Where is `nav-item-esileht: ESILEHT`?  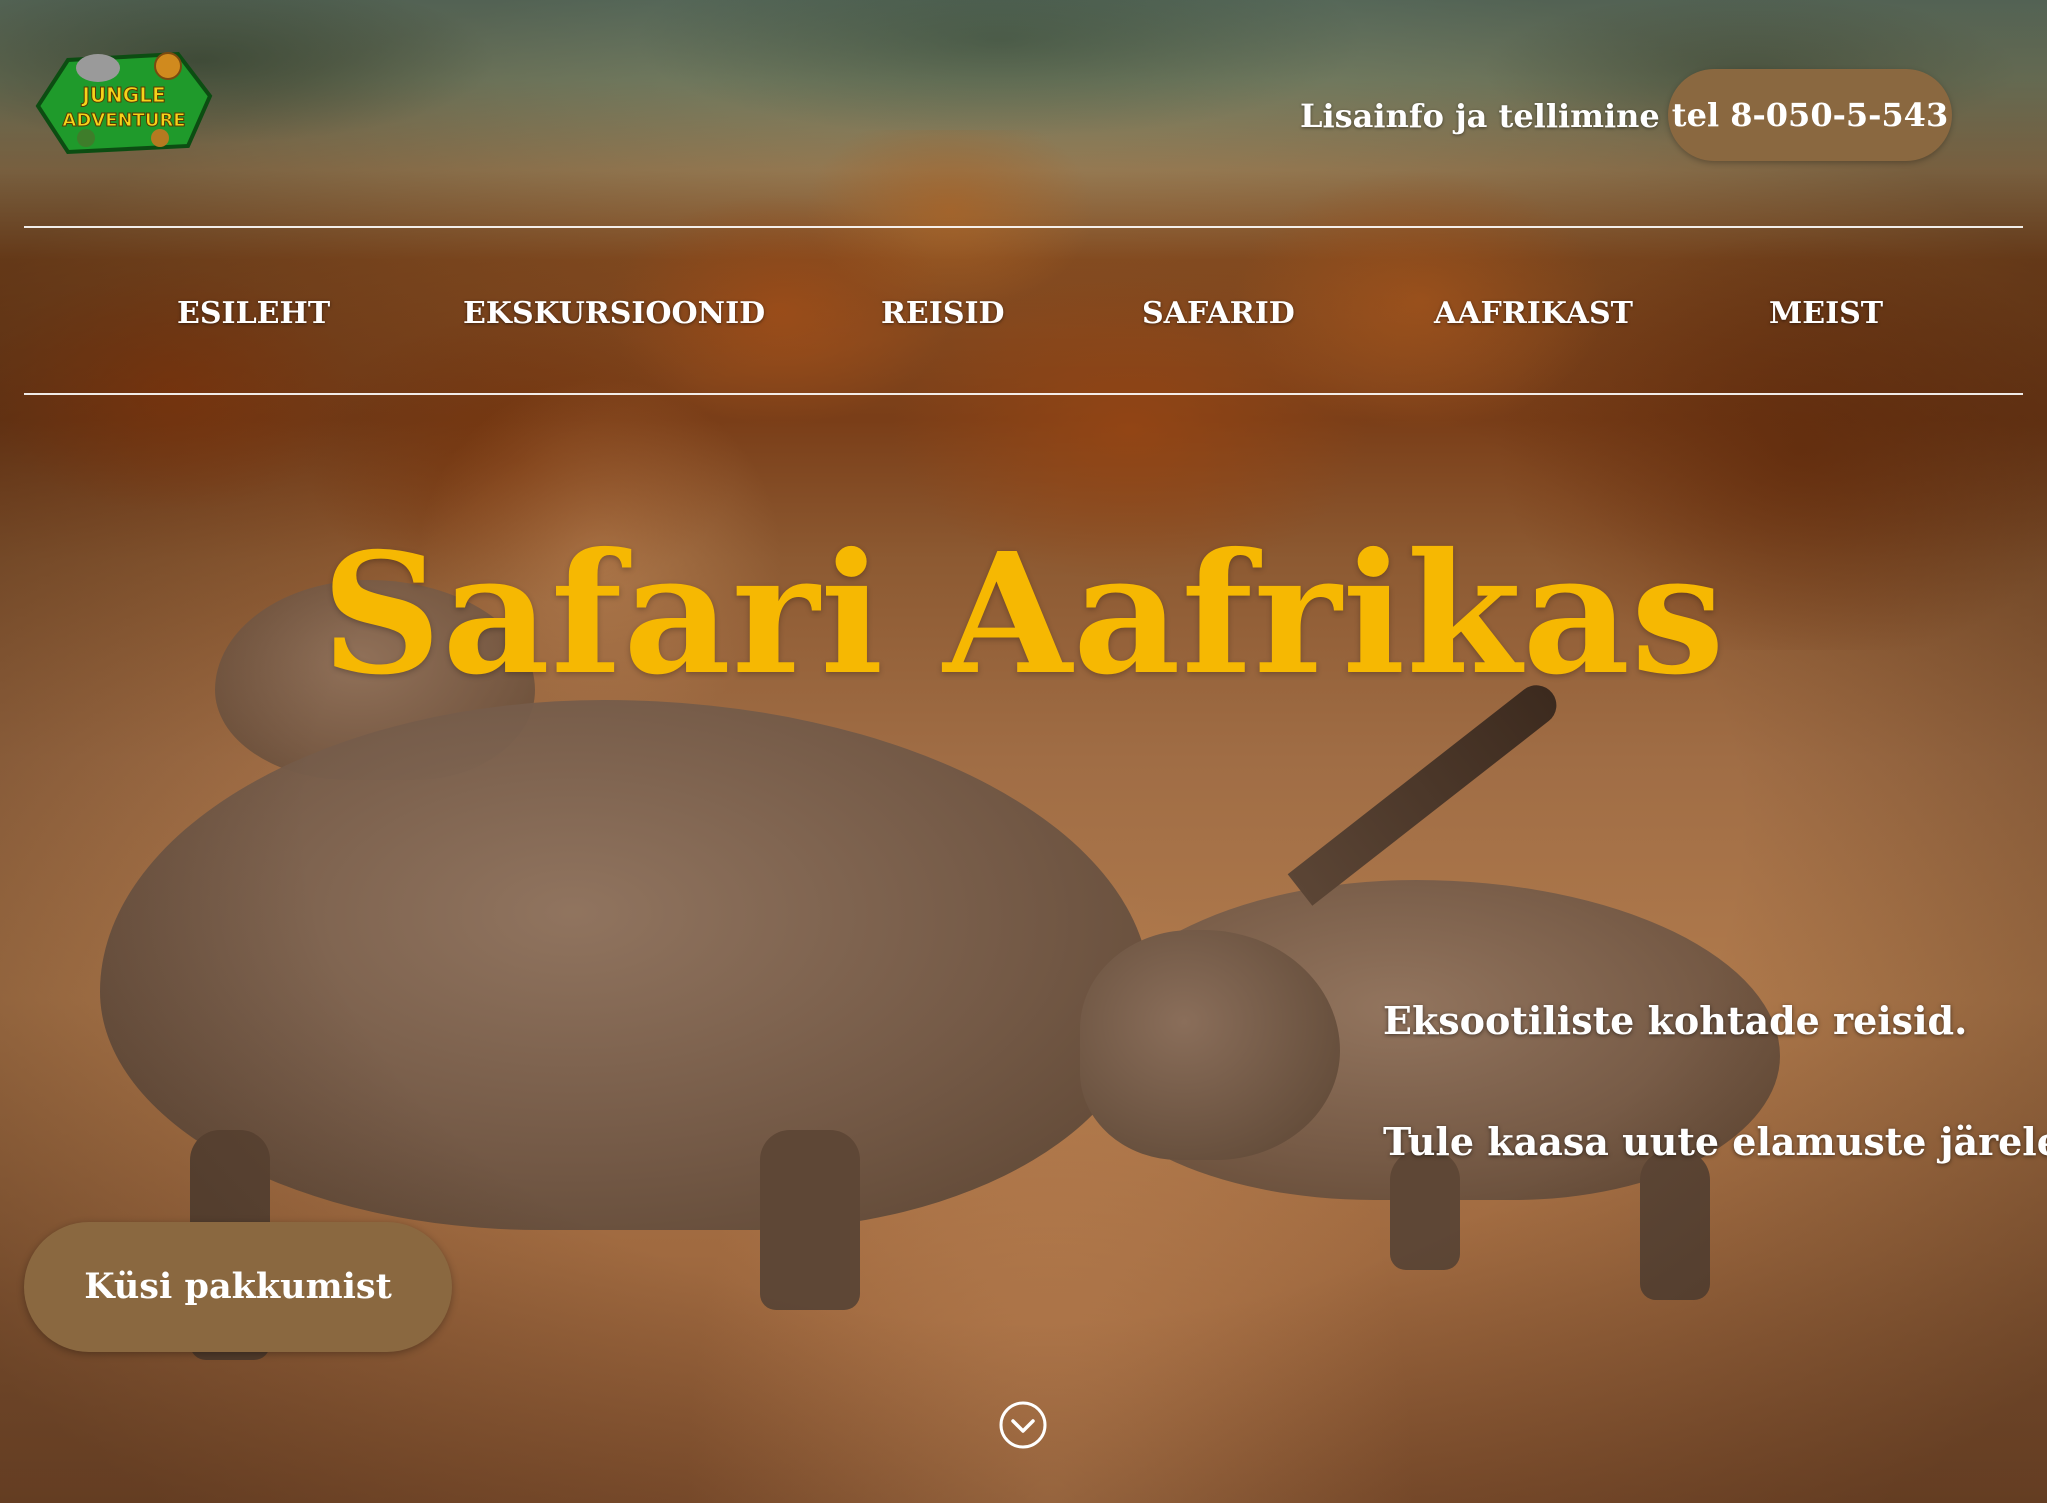 nav-item-esileht: ESILEHT is located at coordinates (253, 310).